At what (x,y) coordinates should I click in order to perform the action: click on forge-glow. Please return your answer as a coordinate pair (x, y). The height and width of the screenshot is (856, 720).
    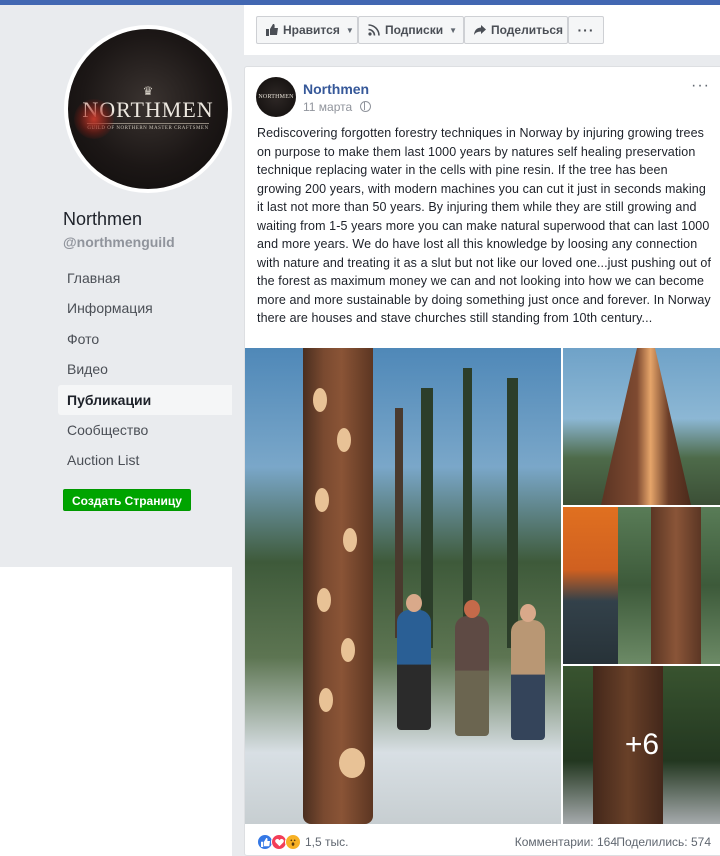
    Looking at the image, I should click on (94, 119).